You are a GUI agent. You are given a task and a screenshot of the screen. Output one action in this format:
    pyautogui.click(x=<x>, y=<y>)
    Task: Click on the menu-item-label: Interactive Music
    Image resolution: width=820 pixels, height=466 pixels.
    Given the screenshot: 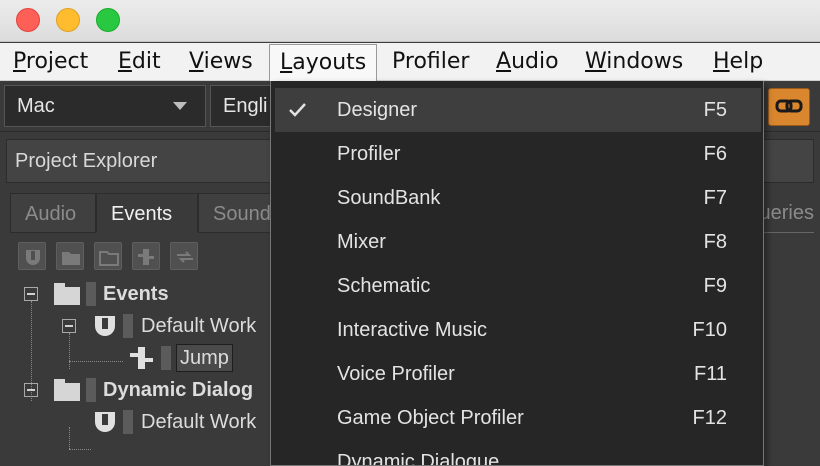 What is the action you would take?
    pyautogui.click(x=412, y=330)
    